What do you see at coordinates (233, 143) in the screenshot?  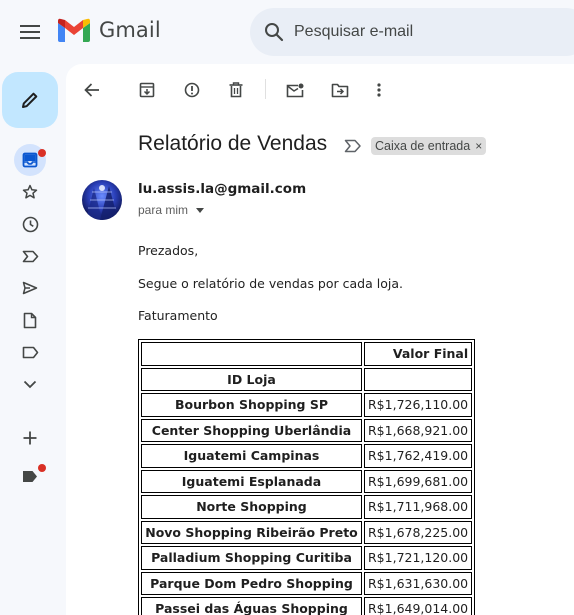 I see `email-subject: Relatório de Vendas` at bounding box center [233, 143].